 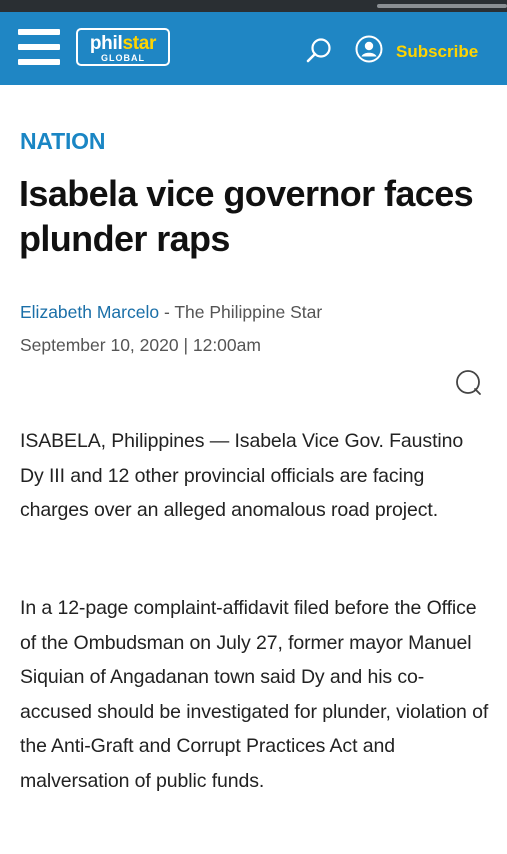 I want to click on site-header: philstar GLOBAL Subscribe, so click(x=253, y=48).